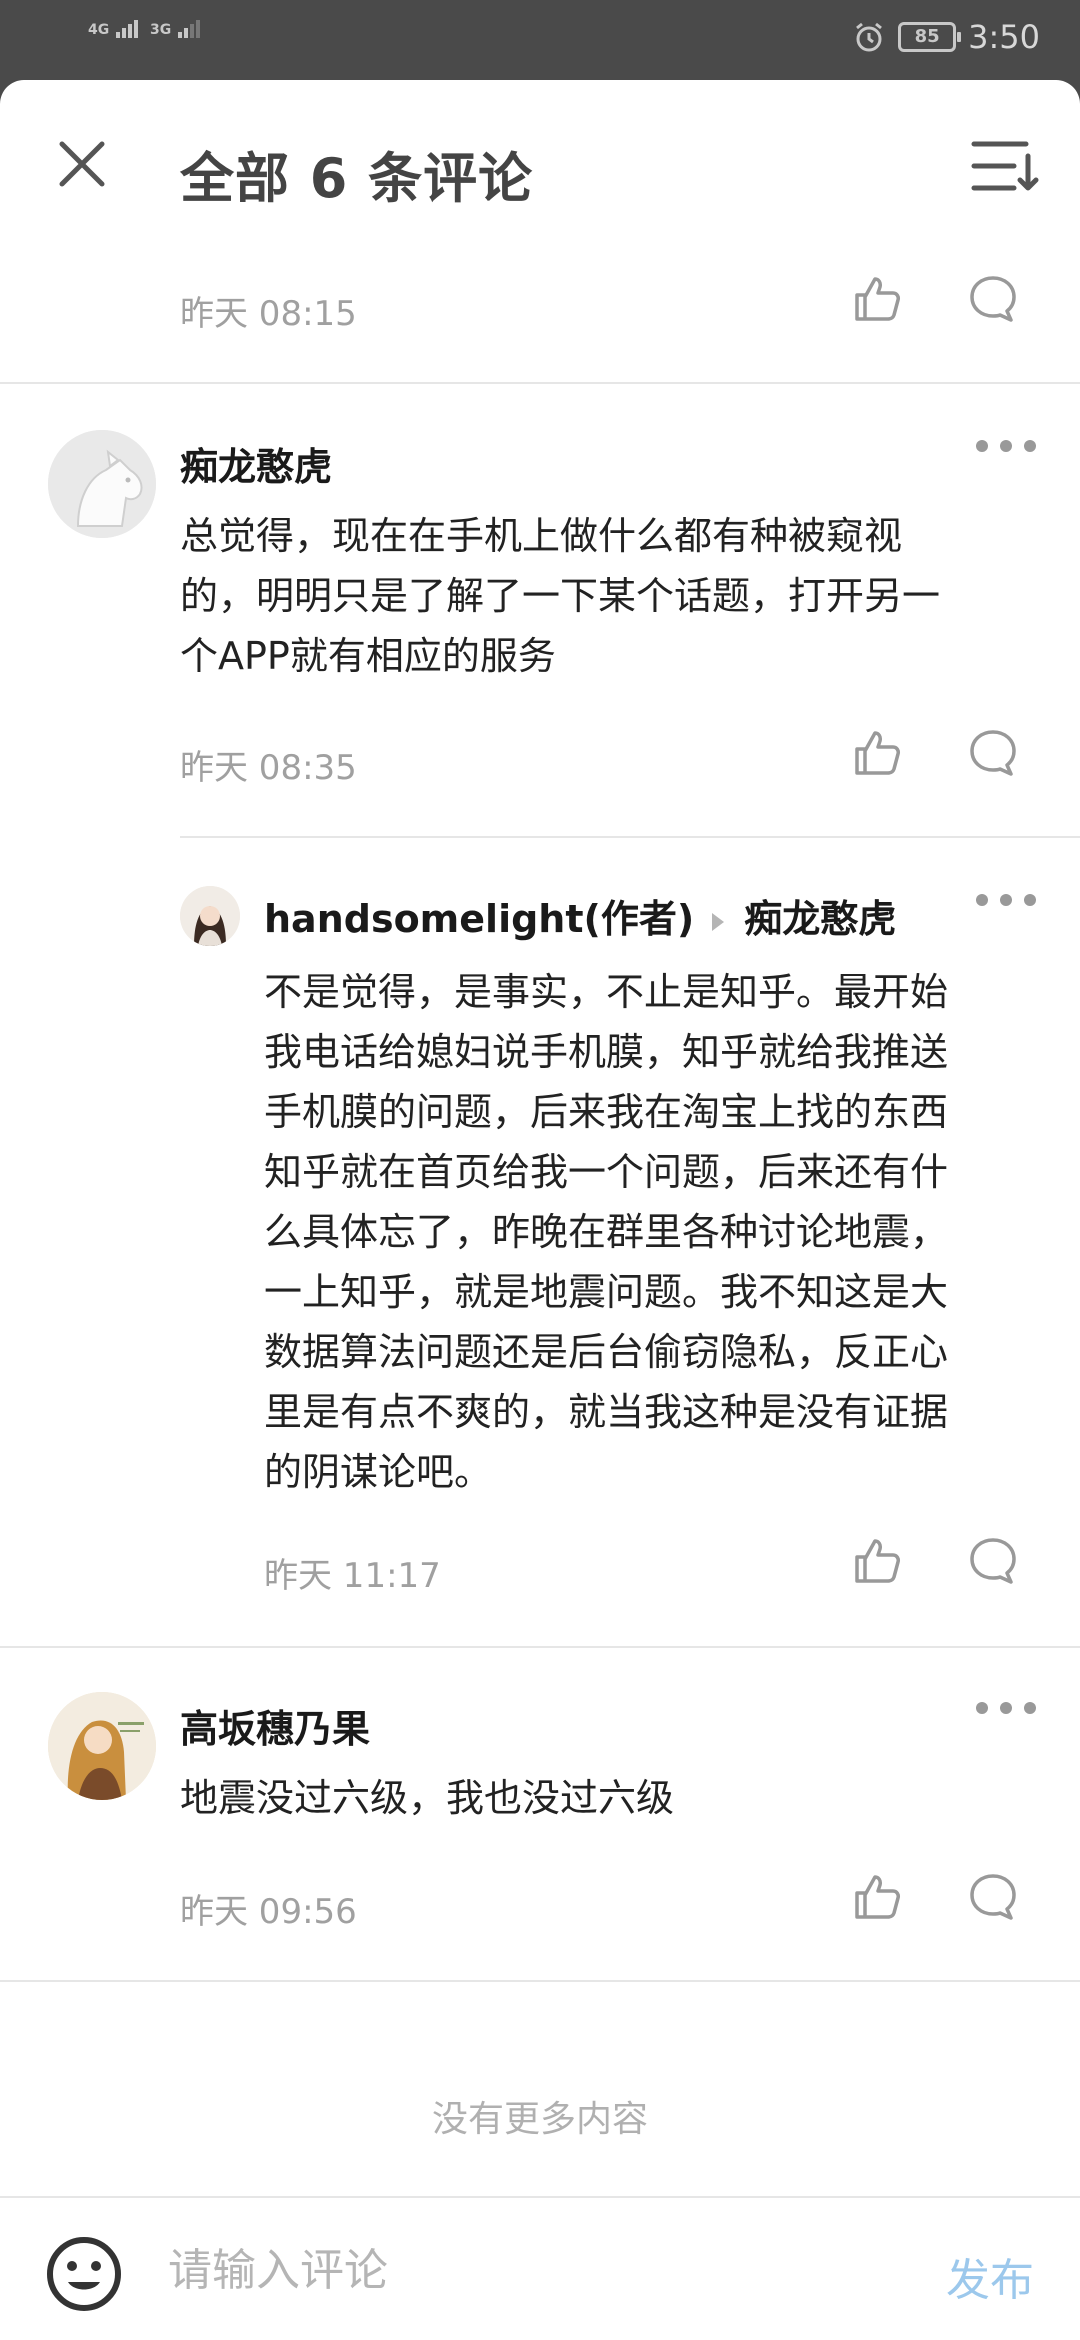  What do you see at coordinates (606, 1112) in the screenshot?
I see `comment-line: 手机膜的问题，后来我在淘宝上找的东西` at bounding box center [606, 1112].